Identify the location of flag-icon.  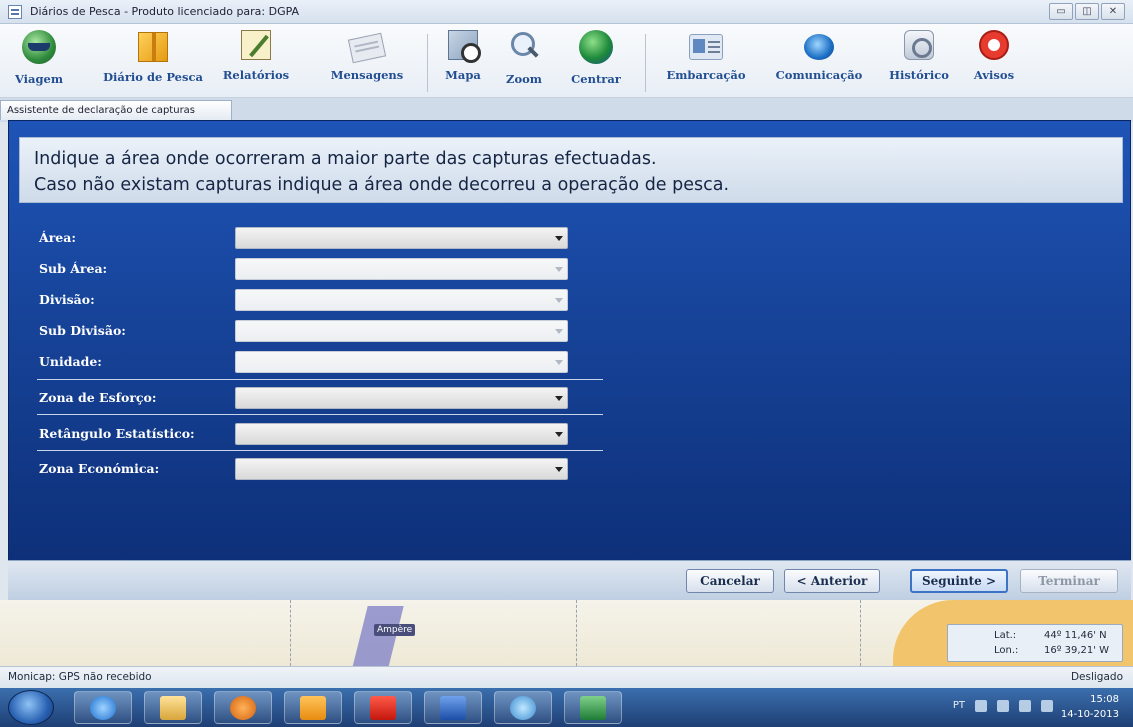
(1003, 706).